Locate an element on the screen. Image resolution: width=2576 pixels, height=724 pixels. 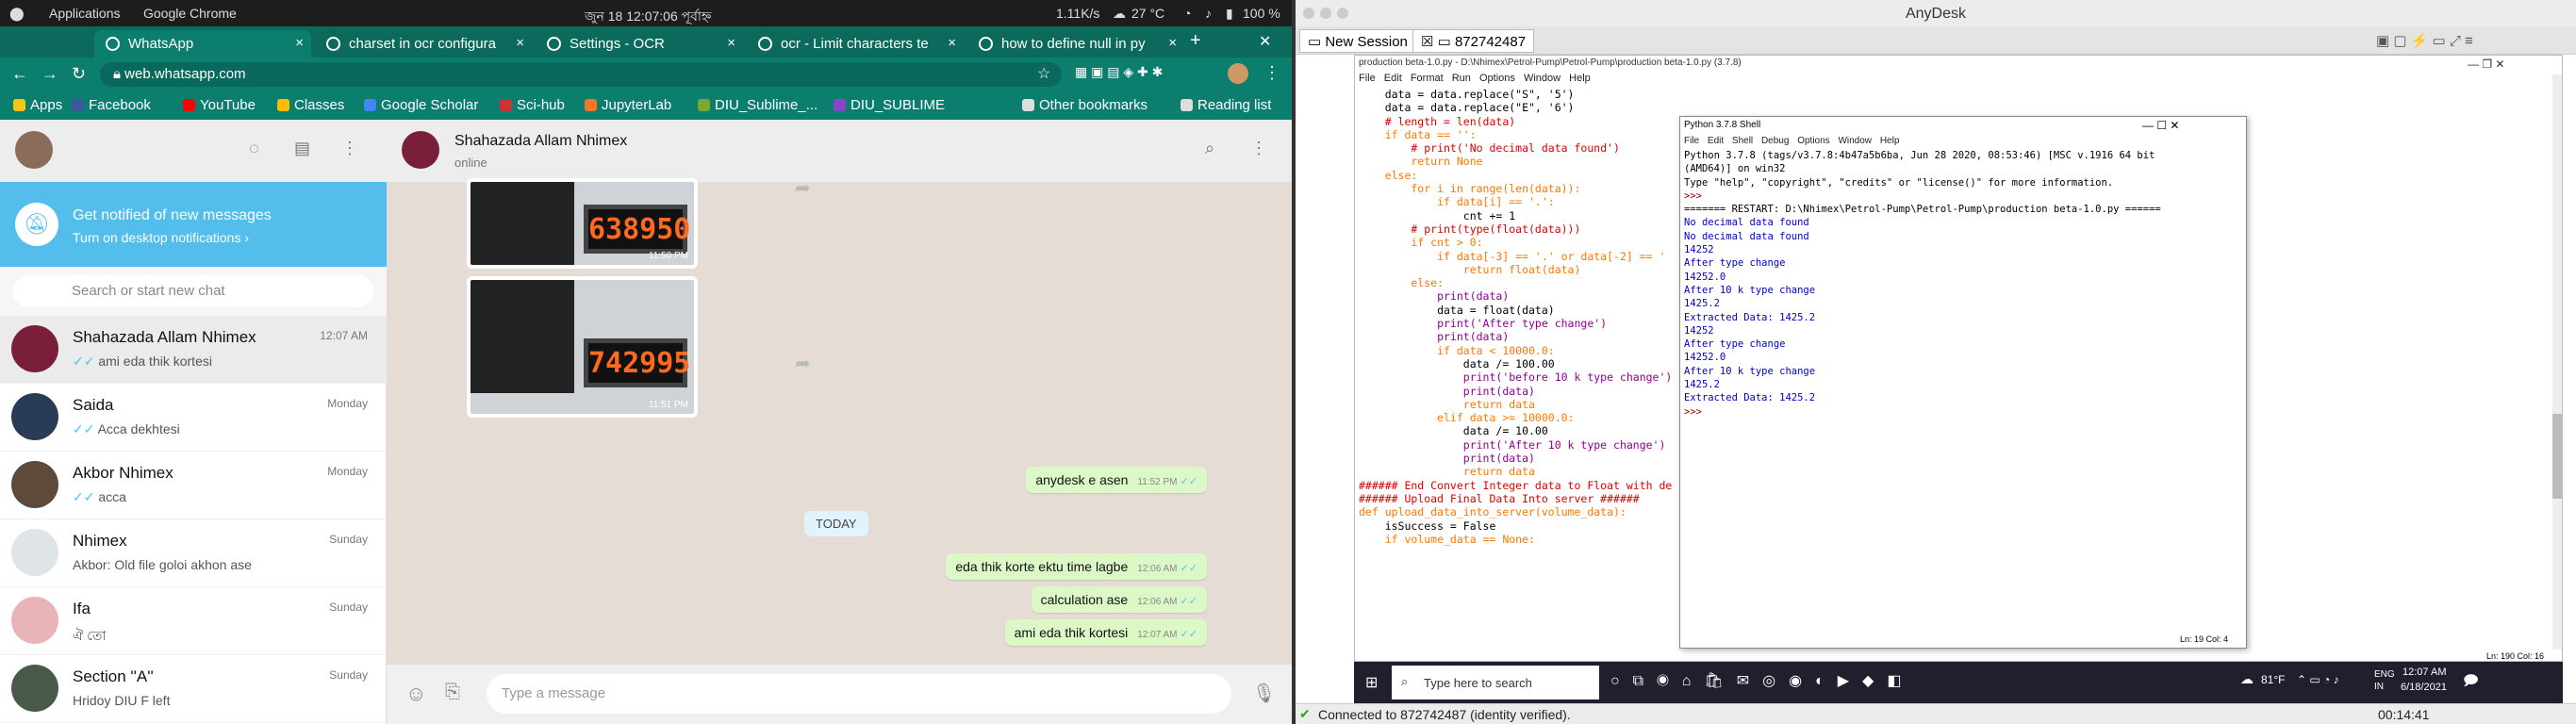
image-message: 638950 11:50 PM is located at coordinates (582, 223).